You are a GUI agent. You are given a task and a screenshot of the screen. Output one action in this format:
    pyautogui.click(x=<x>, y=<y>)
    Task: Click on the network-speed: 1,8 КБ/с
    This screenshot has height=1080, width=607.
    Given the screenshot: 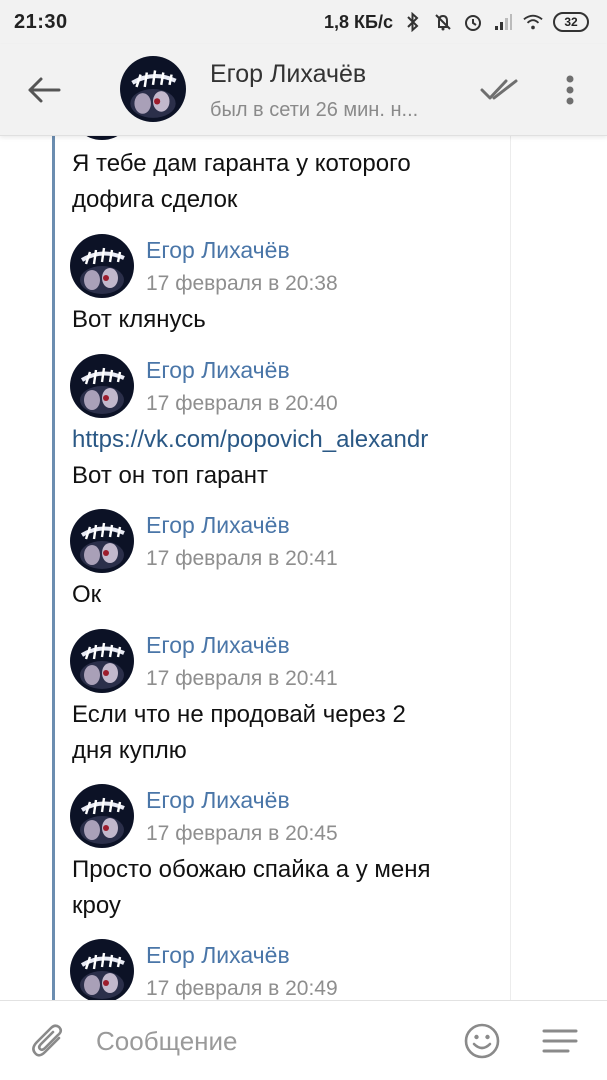 What is the action you would take?
    pyautogui.click(x=358, y=21)
    